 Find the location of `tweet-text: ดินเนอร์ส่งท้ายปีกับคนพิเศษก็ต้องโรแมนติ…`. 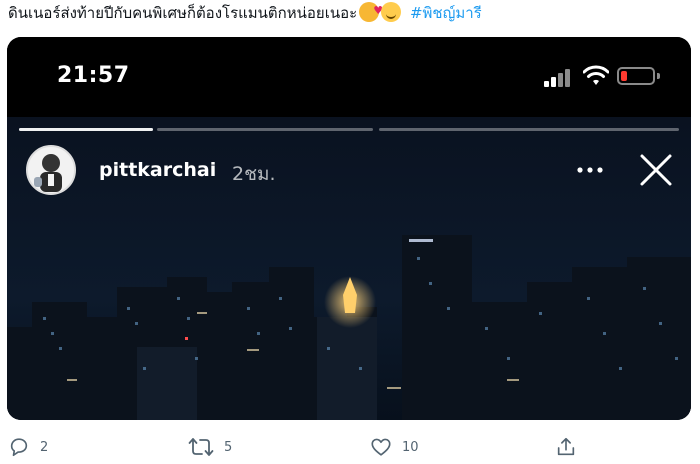

tweet-text: ดินเนอร์ส่งท้ายปีกับคนพิเศษก็ต้องโรแมนติ… is located at coordinates (183, 13).